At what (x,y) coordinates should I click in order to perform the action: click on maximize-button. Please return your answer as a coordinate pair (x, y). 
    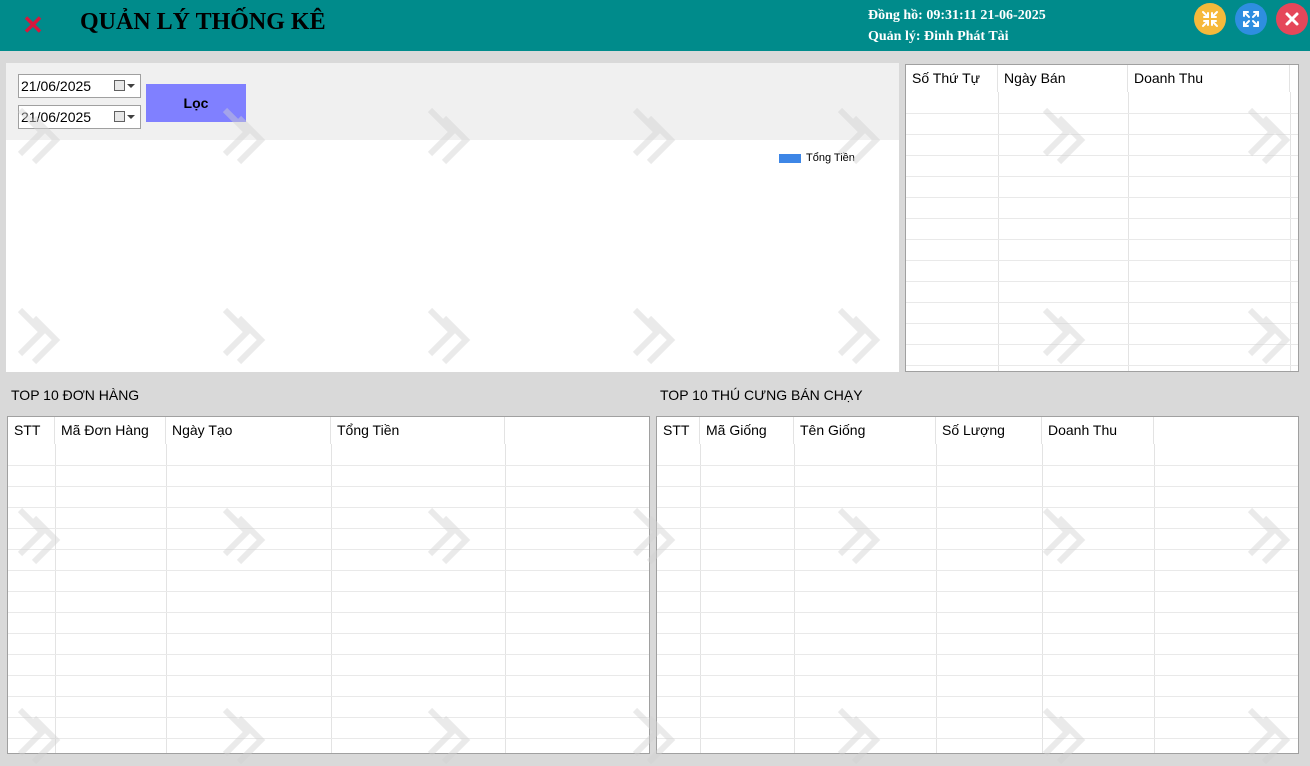
    Looking at the image, I should click on (1251, 19).